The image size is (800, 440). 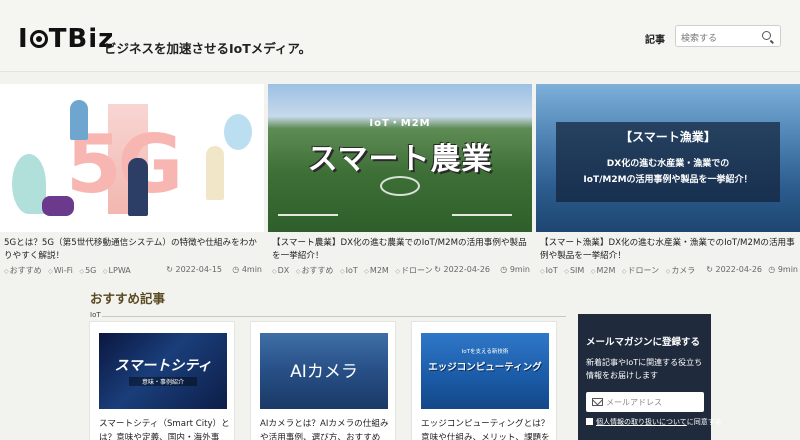 I want to click on thumbnail-heading: 【スマート漁業】, so click(x=668, y=137).